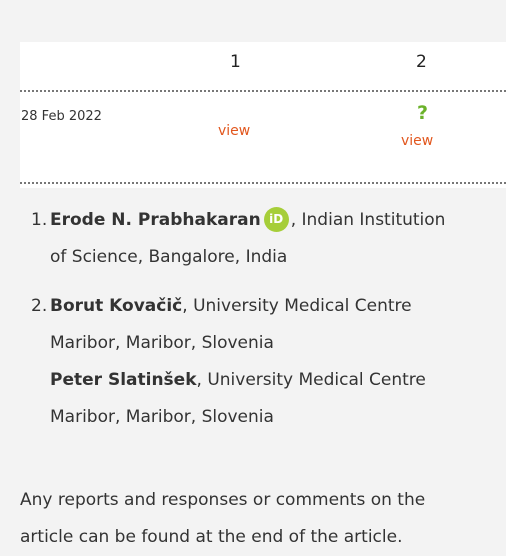 This screenshot has width=506, height=556. What do you see at coordinates (169, 257) in the screenshot?
I see `affiliation-text: of Science, Bangalore, India` at bounding box center [169, 257].